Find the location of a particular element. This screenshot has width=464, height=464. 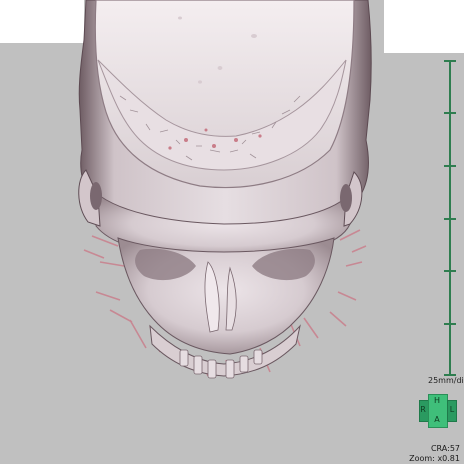

scale-label: 25mm/div is located at coordinates (446, 380).